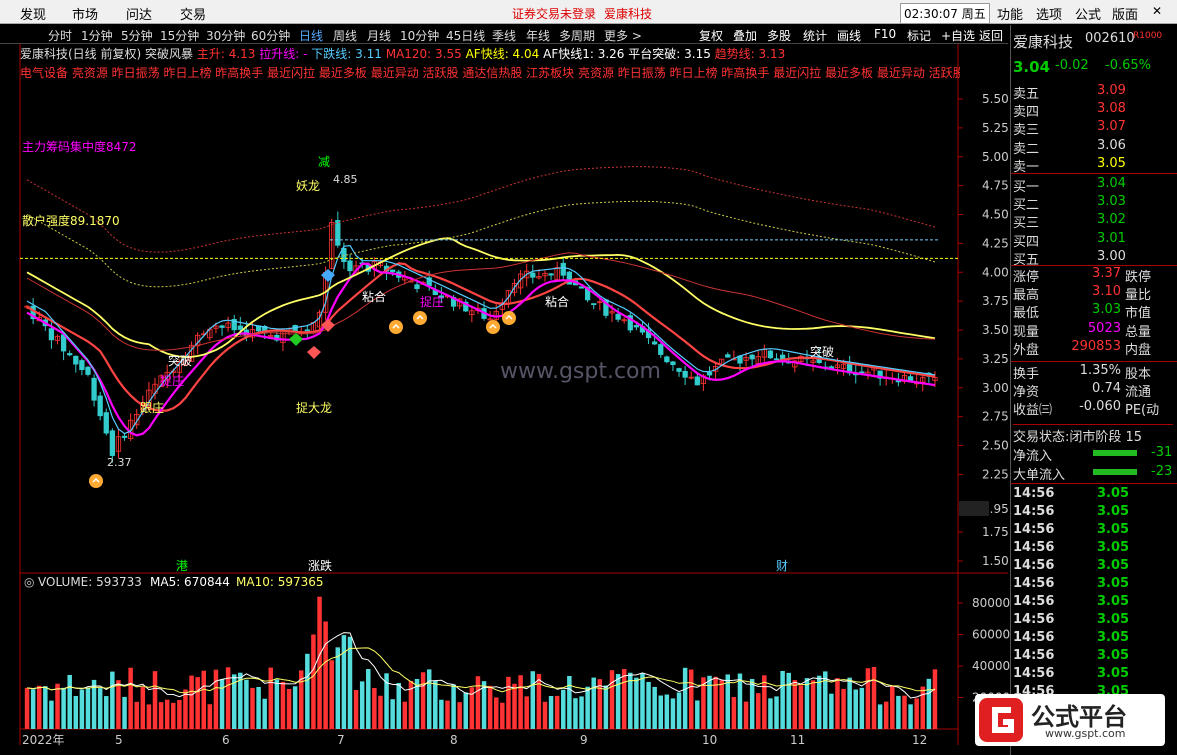 The width and height of the screenshot is (1177, 755). What do you see at coordinates (283, 54) in the screenshot?
I see `ind-pull: 拉升线: -` at bounding box center [283, 54].